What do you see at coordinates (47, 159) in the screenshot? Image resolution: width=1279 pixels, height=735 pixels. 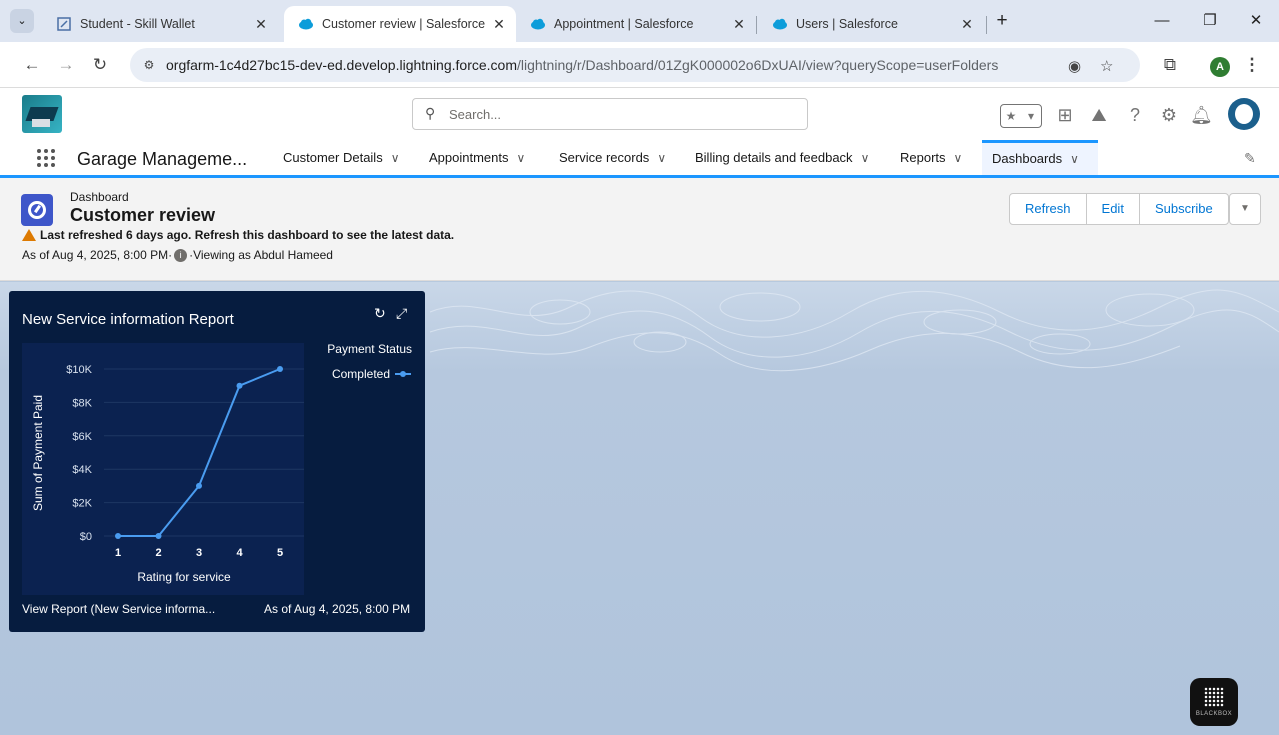 I see `app-launcher-icon` at bounding box center [47, 159].